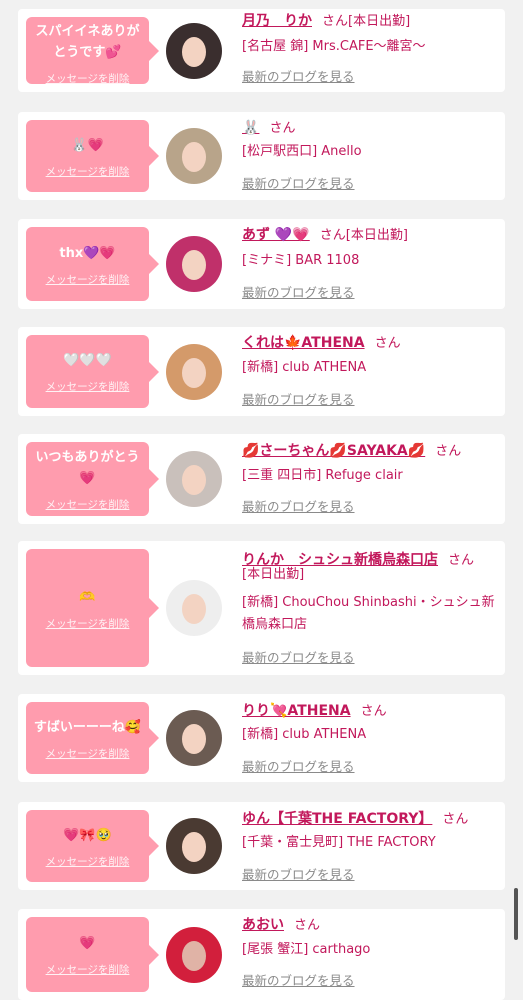 This screenshot has width=523, height=1000. Describe the element at coordinates (370, 925) in the screenshot. I see `name-row: あおい さん` at that location.